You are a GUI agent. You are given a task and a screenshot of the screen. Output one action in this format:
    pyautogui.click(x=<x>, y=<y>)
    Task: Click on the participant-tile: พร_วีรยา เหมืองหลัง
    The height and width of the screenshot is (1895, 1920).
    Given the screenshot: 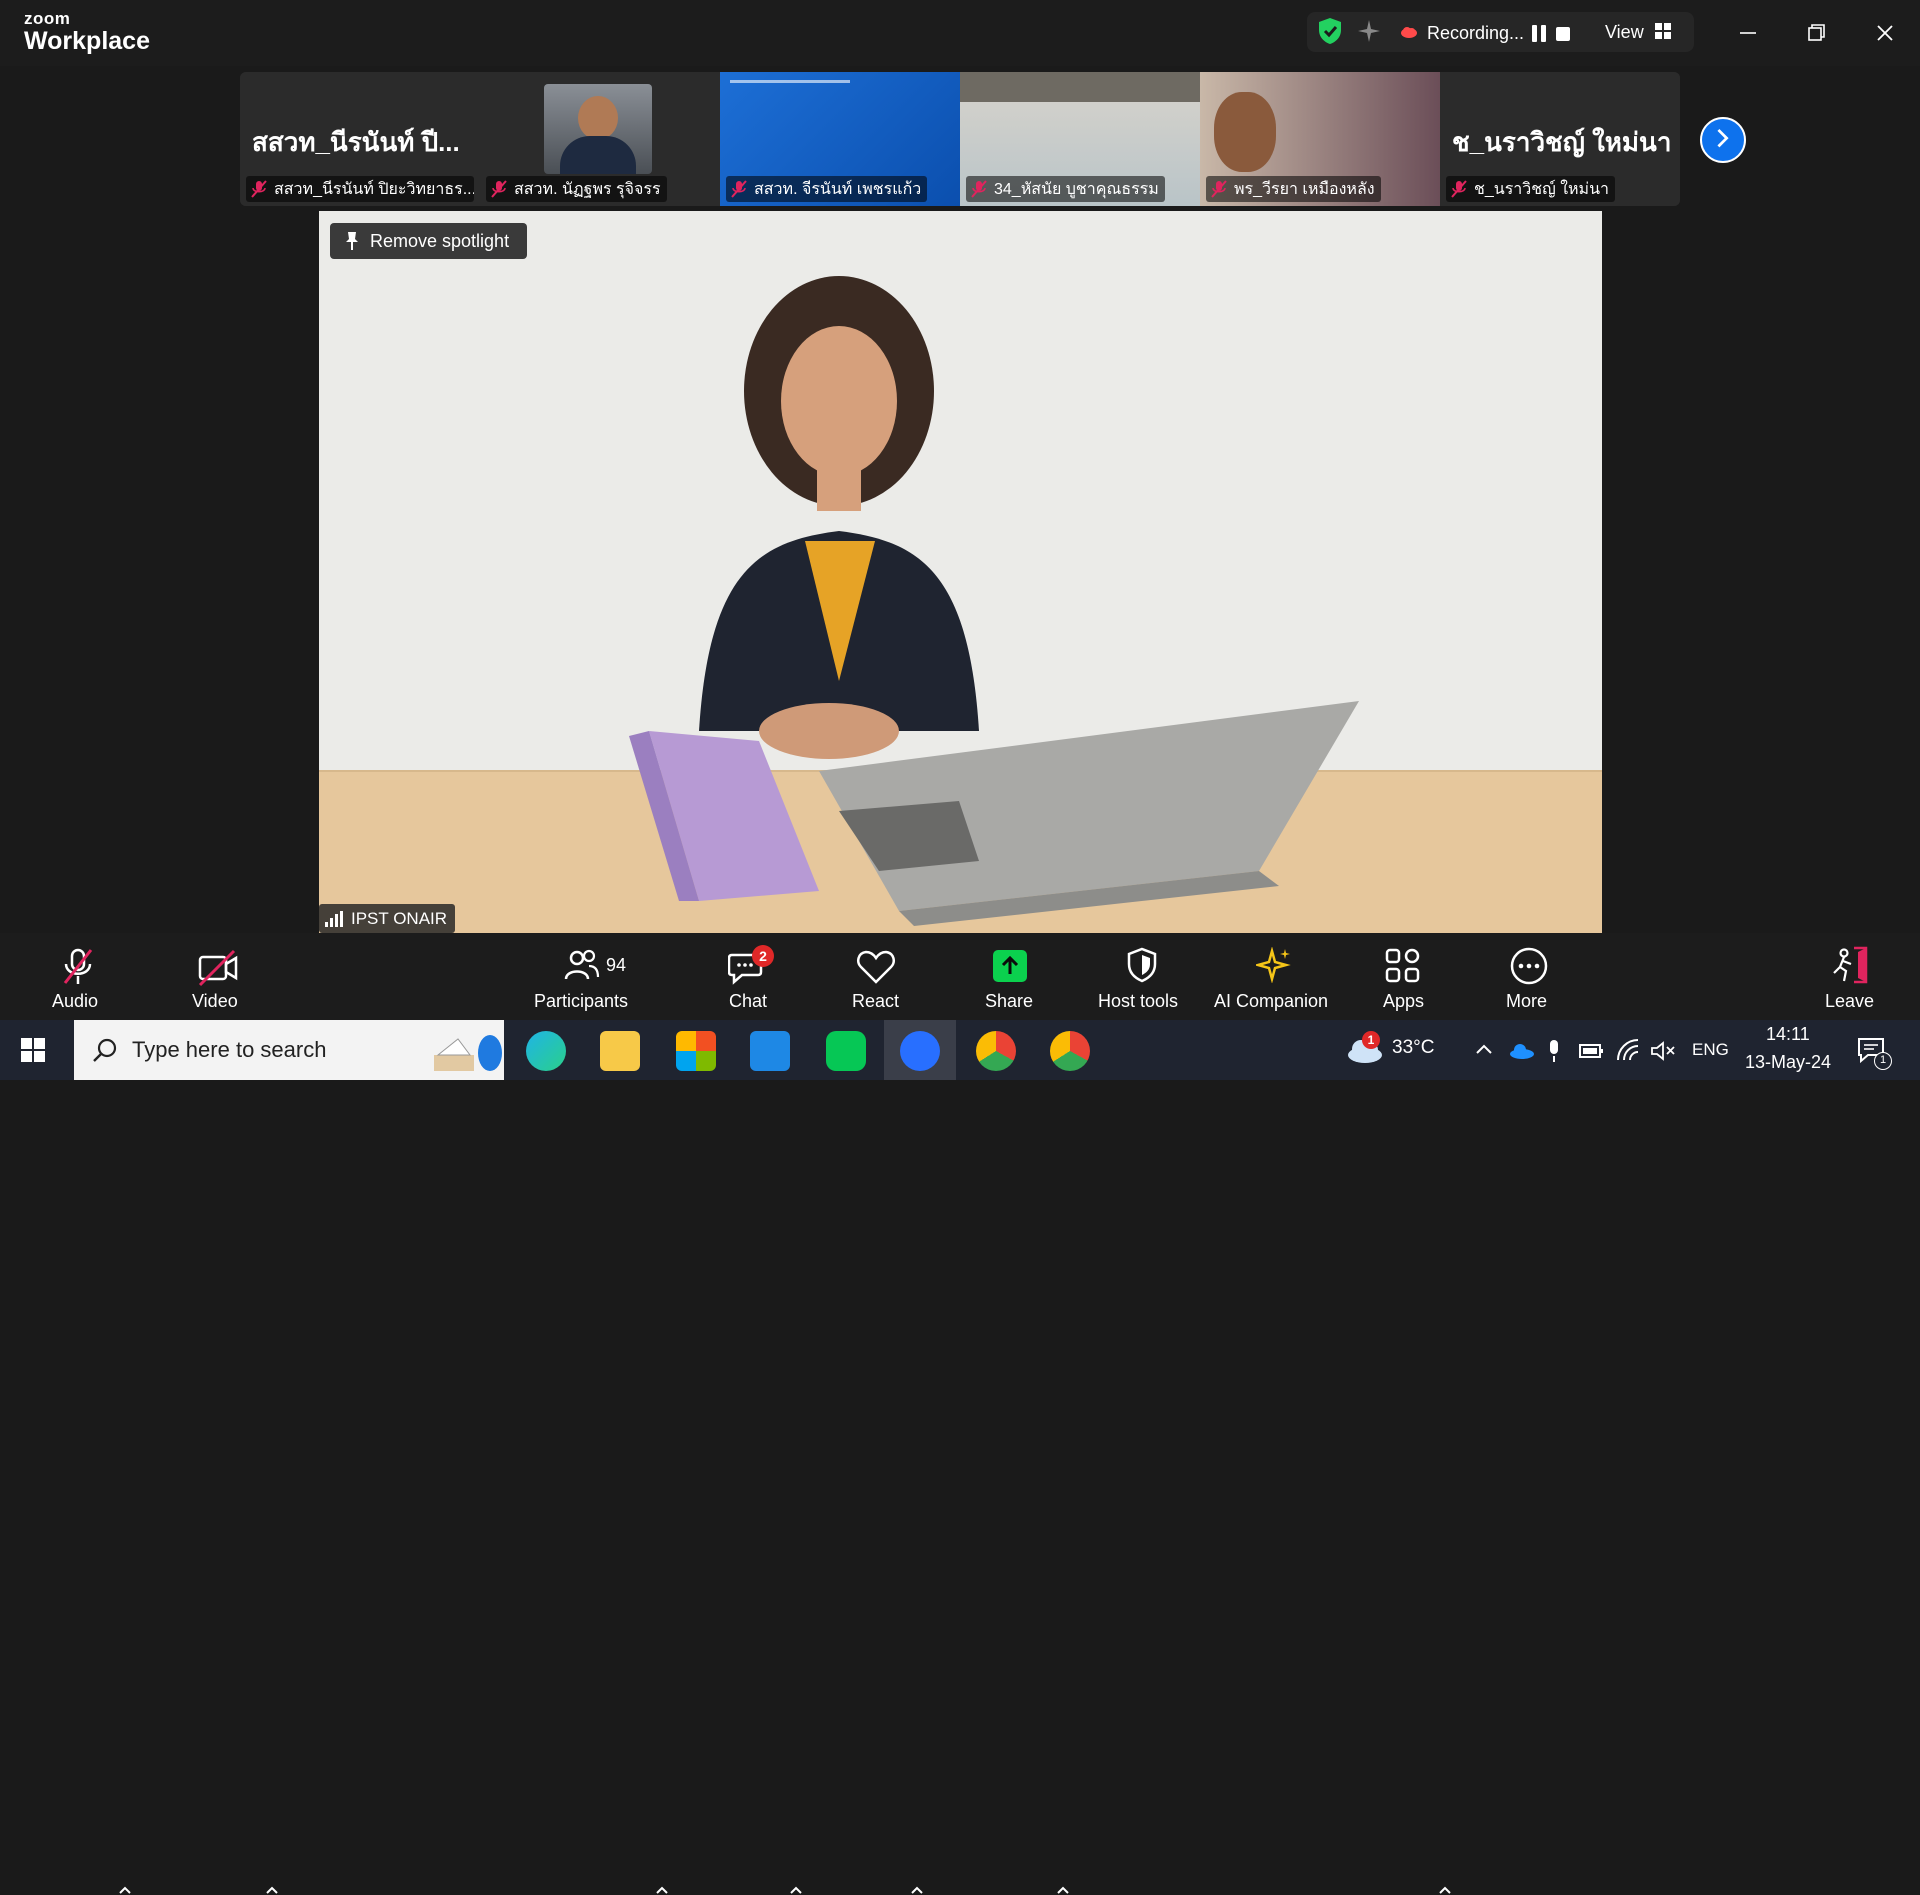 What is the action you would take?
    pyautogui.click(x=1320, y=139)
    